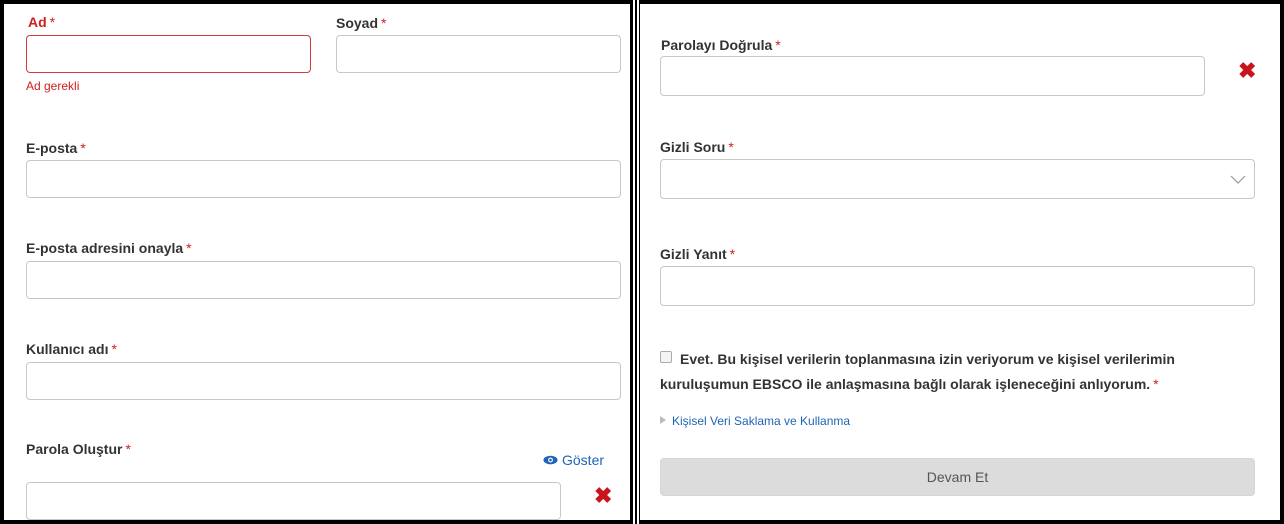 This screenshot has width=1284, height=524. Describe the element at coordinates (1238, 179) in the screenshot. I see `chevron-down-icon` at that location.